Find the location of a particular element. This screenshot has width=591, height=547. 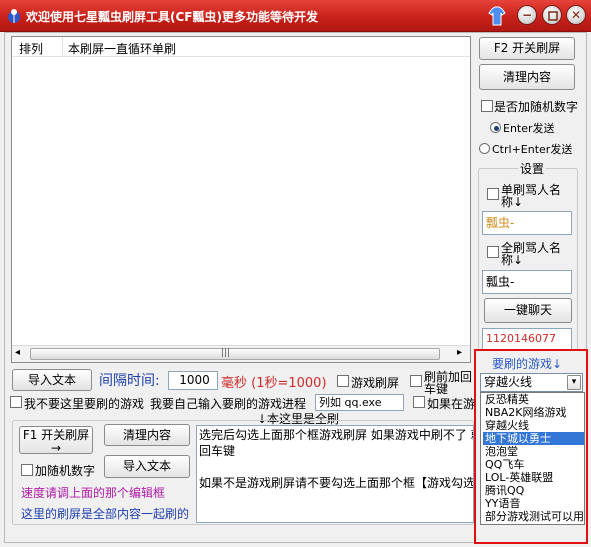

game-option: NBA2K网络游戏 is located at coordinates (533, 412).